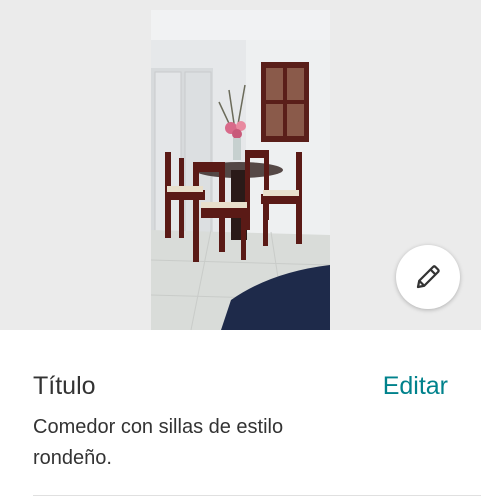 The image size is (481, 500). What do you see at coordinates (415, 386) in the screenshot?
I see `edit-title-link: Editar` at bounding box center [415, 386].